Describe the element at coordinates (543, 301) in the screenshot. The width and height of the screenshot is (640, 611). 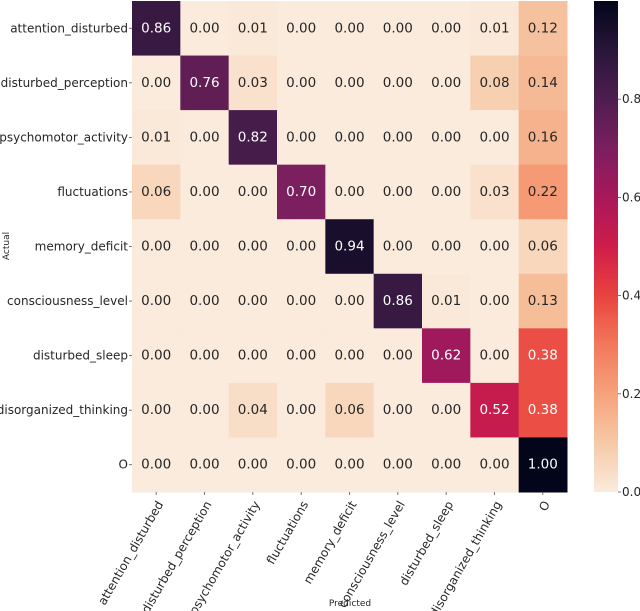
I see `cell-value-label: 0.13` at that location.